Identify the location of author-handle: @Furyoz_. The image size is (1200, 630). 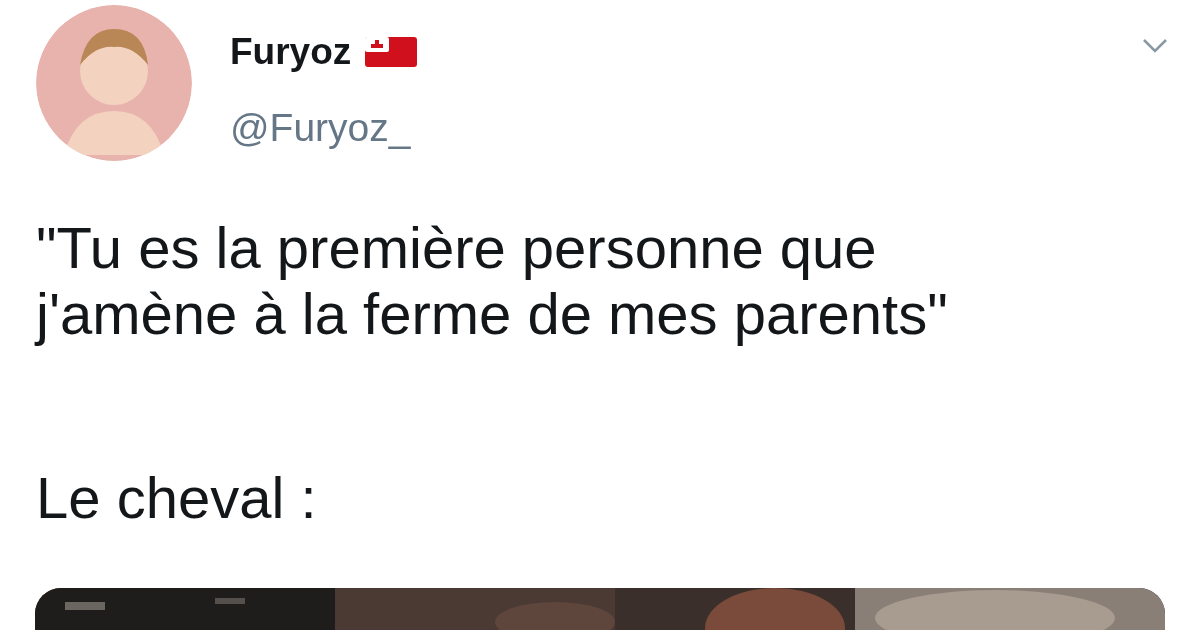
(324, 127).